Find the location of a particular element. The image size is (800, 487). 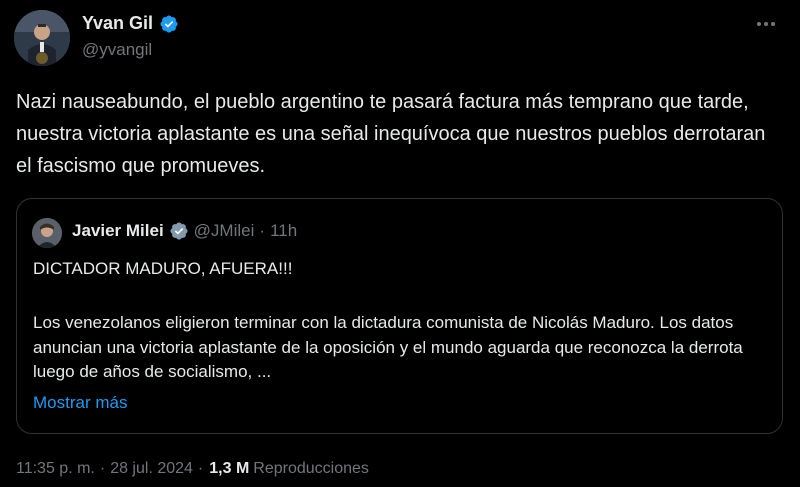

author-avatar is located at coordinates (42, 38).